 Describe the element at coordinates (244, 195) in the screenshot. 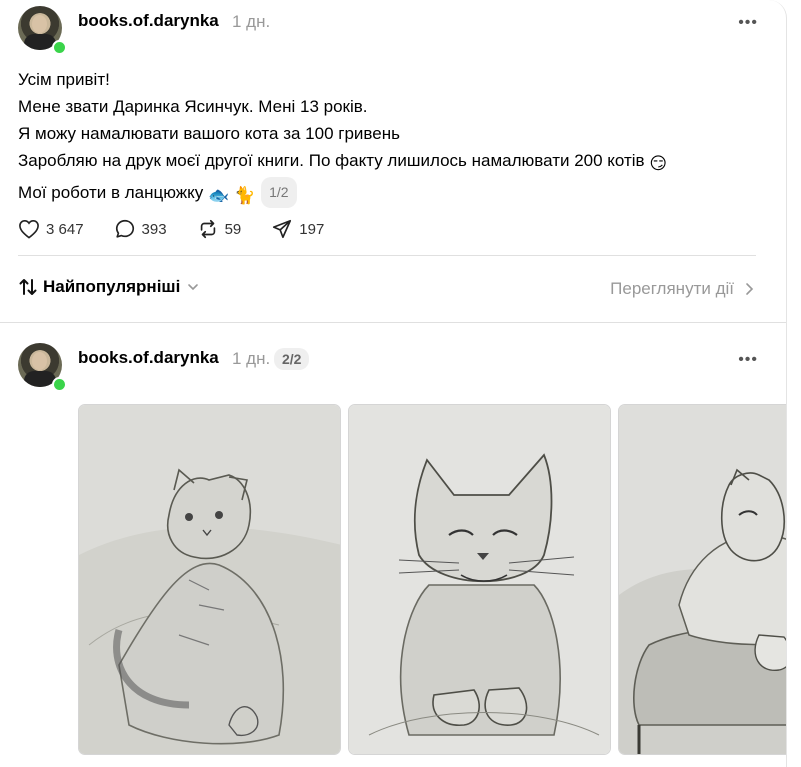

I see `cat-emoji: 🐈` at that location.